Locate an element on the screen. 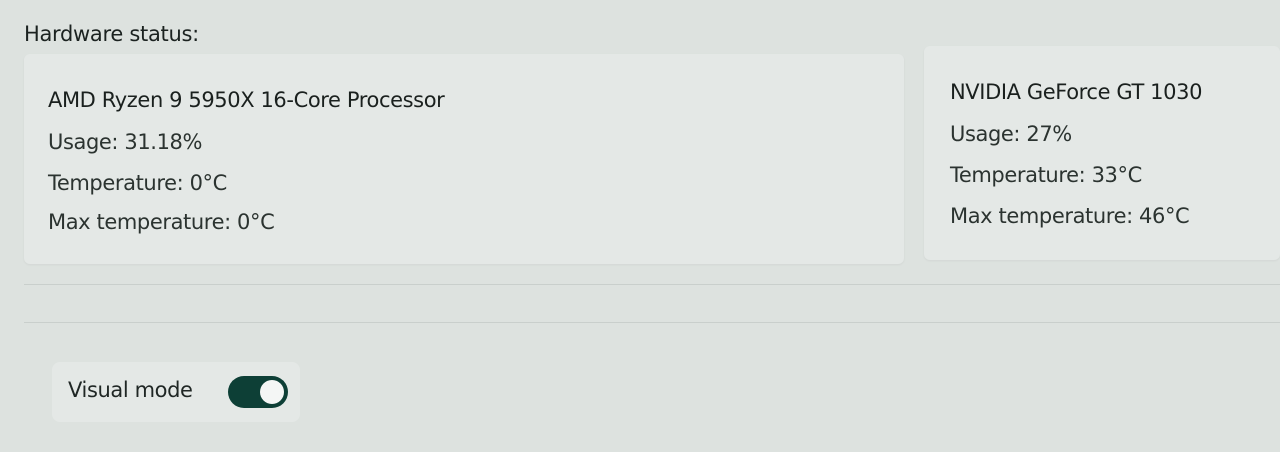  gpu-temperature: Temperature: 33°C is located at coordinates (1046, 175).